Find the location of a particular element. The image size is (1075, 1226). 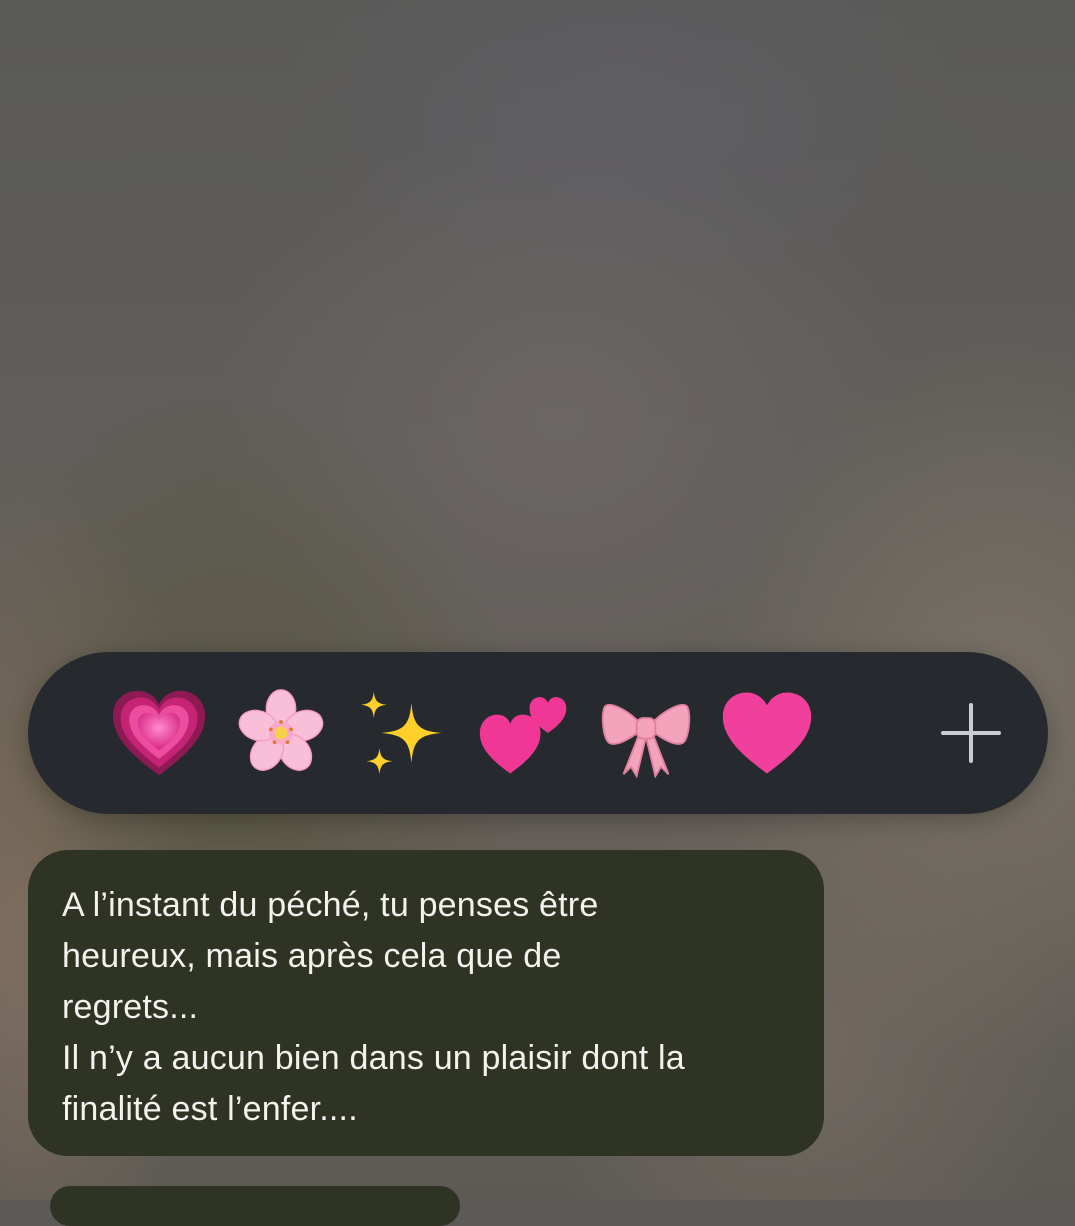

plus-icon is located at coordinates (971, 733).